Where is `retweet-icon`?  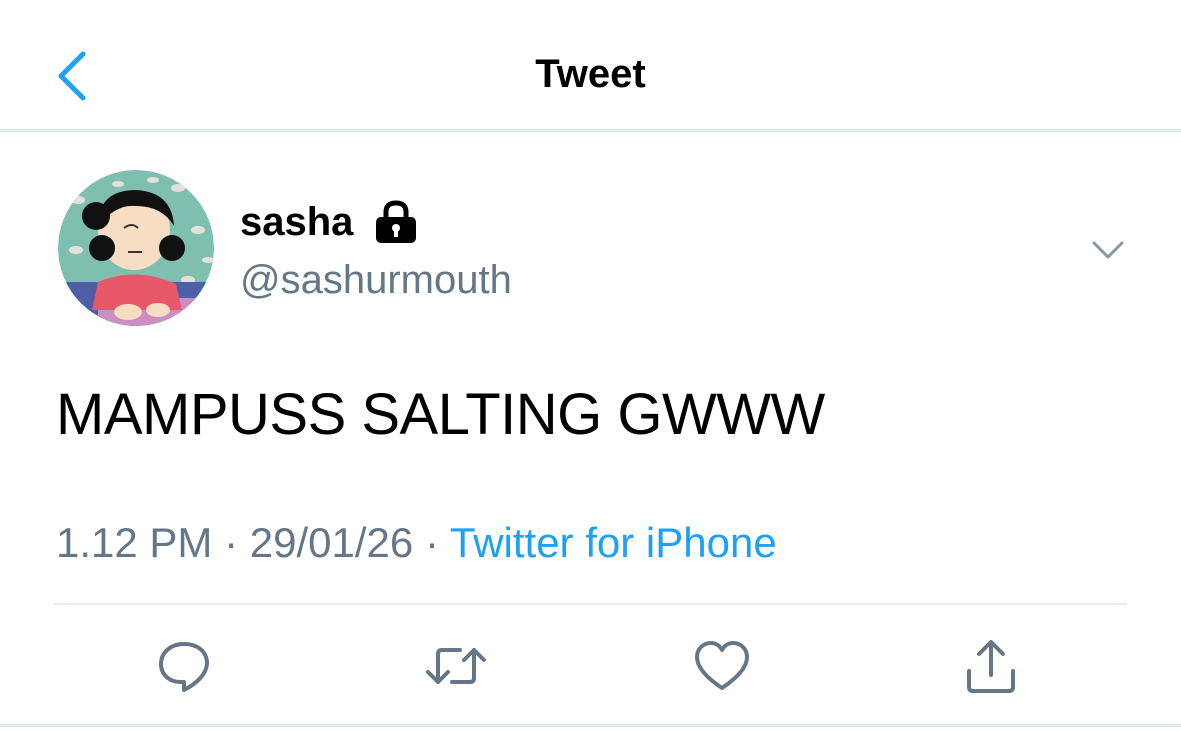
retweet-icon is located at coordinates (456, 666).